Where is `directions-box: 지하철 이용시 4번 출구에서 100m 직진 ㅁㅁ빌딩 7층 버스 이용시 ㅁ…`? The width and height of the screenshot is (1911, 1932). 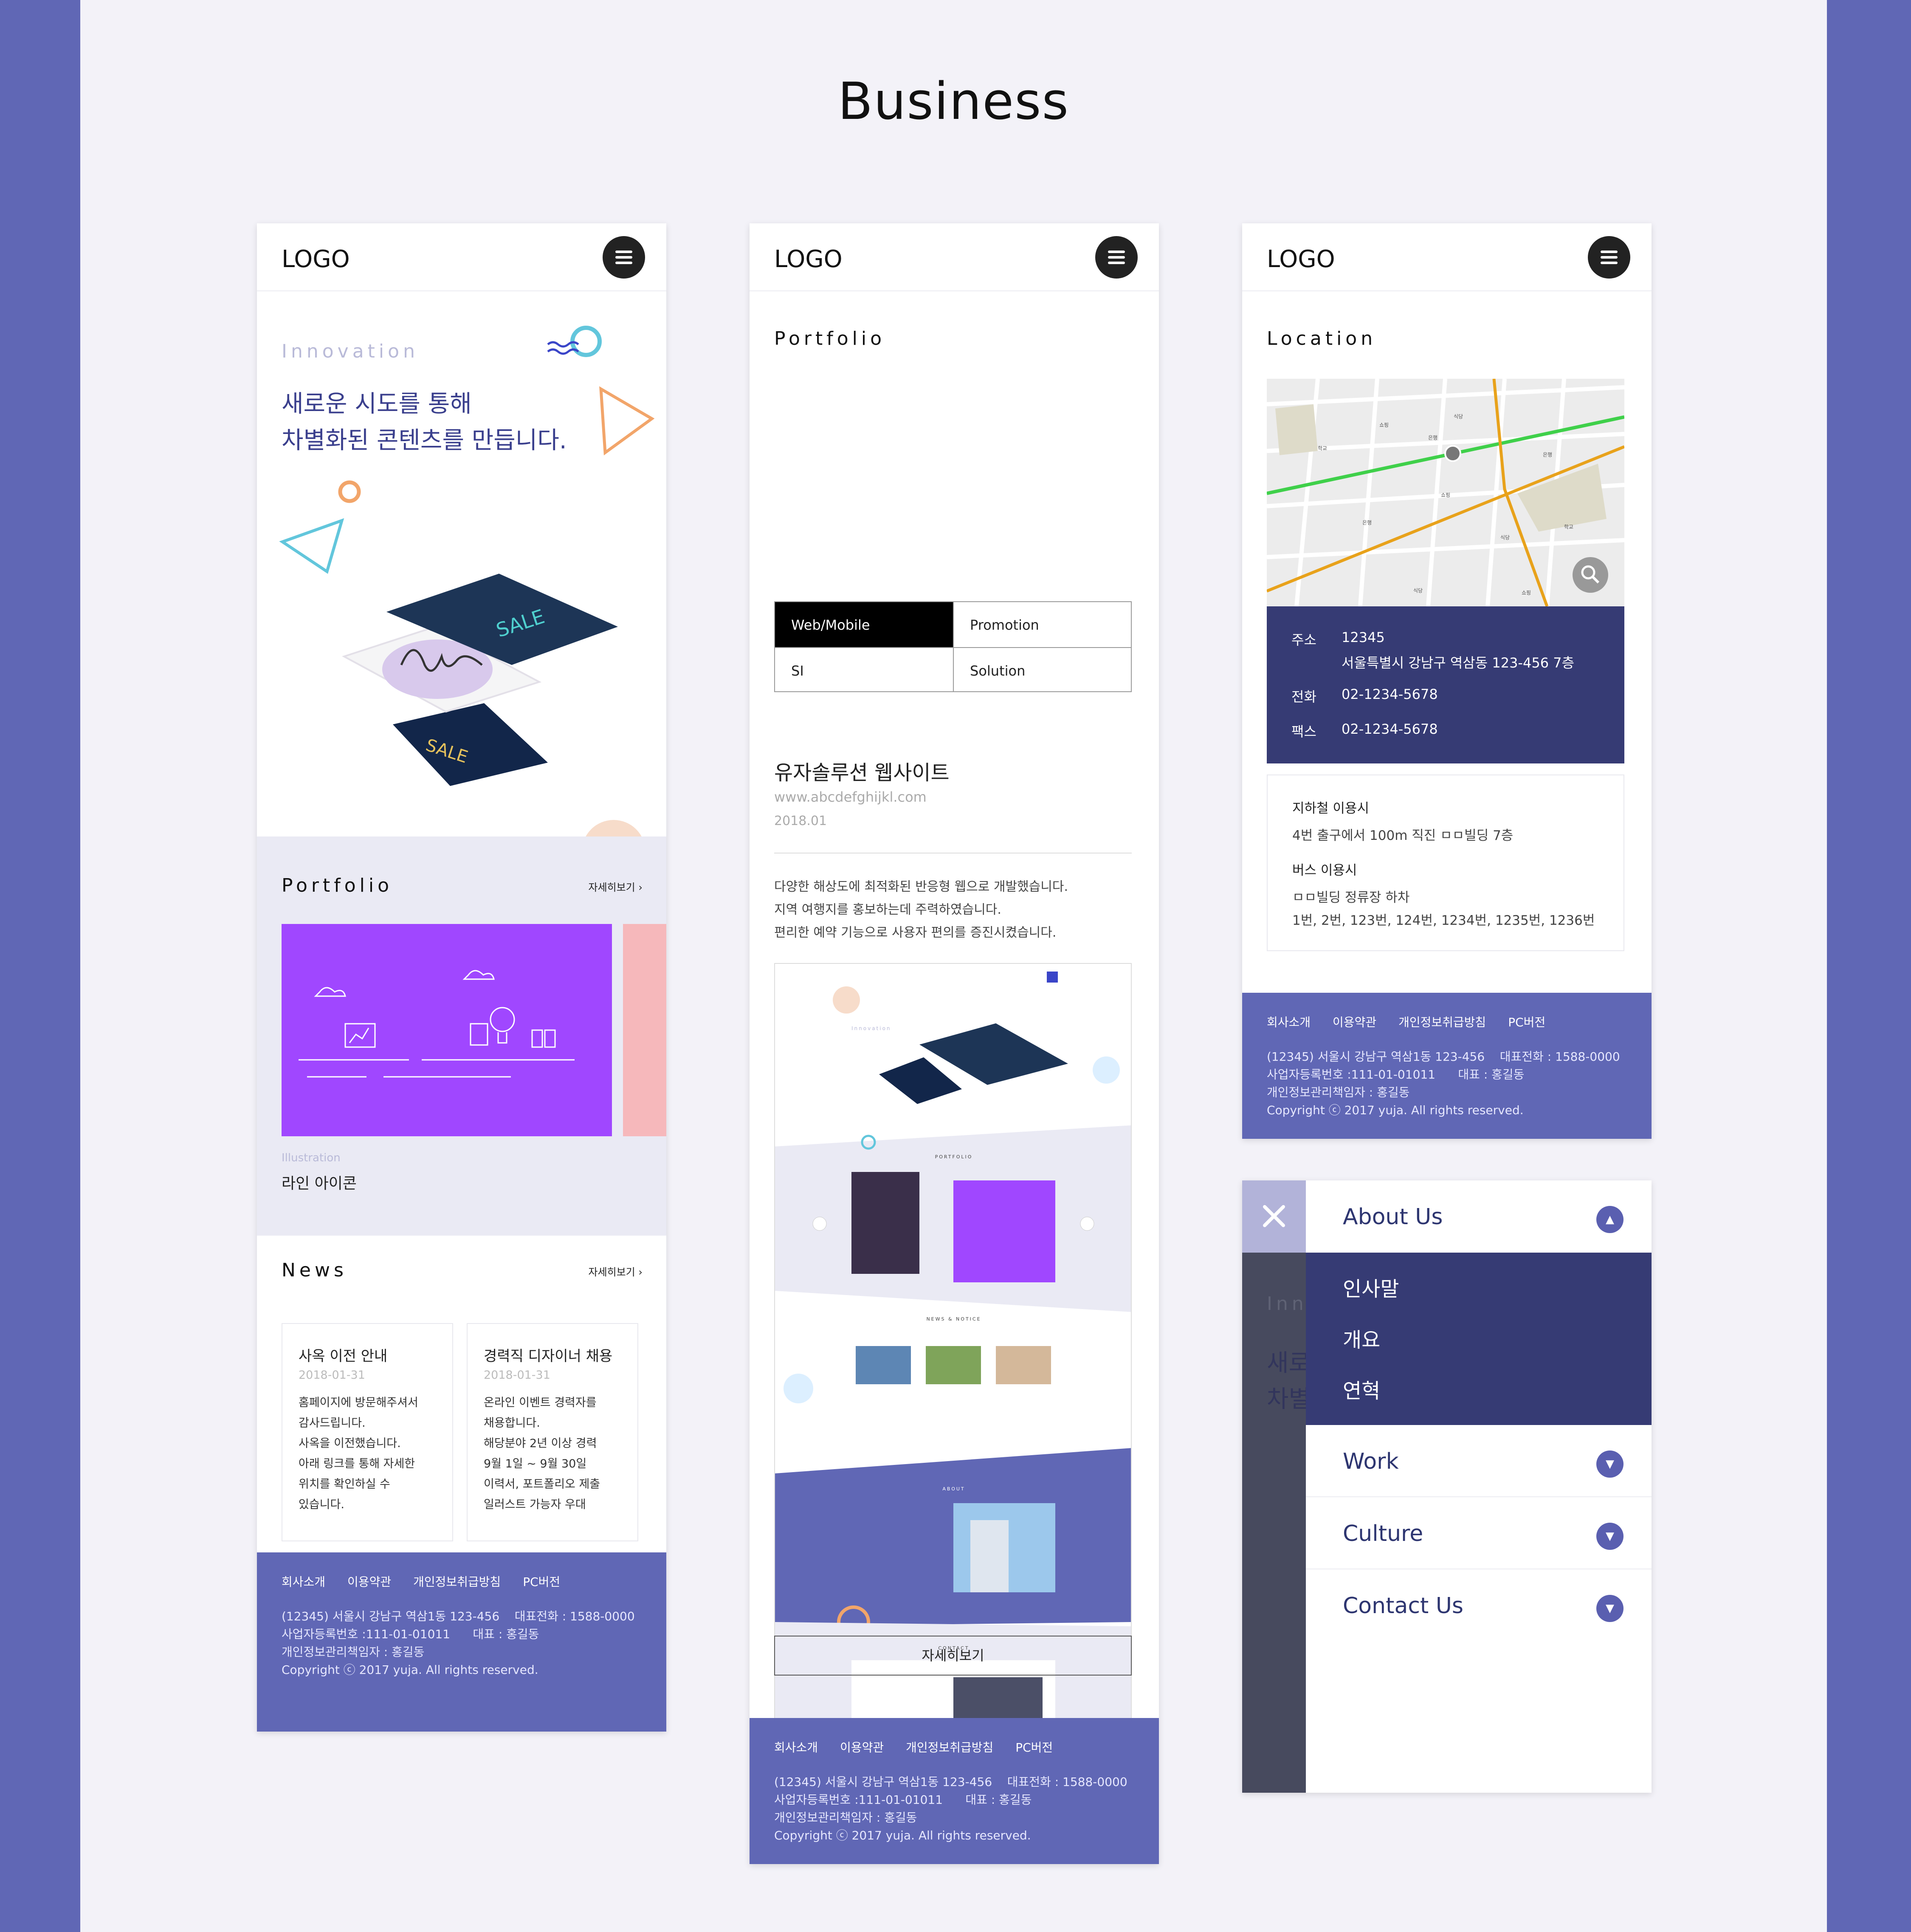 directions-box: 지하철 이용시 4번 출구에서 100m 직진 ㅁㅁ빌딩 7층 버스 이용시 ㅁ… is located at coordinates (1445, 862).